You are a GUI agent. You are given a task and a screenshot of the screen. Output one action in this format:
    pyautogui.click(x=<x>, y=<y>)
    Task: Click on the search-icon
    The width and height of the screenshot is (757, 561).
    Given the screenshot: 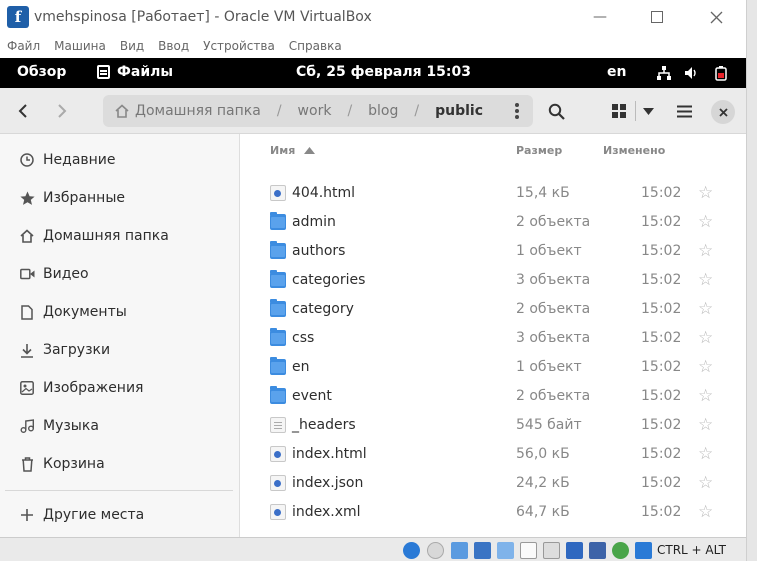 What is the action you would take?
    pyautogui.click(x=556, y=111)
    